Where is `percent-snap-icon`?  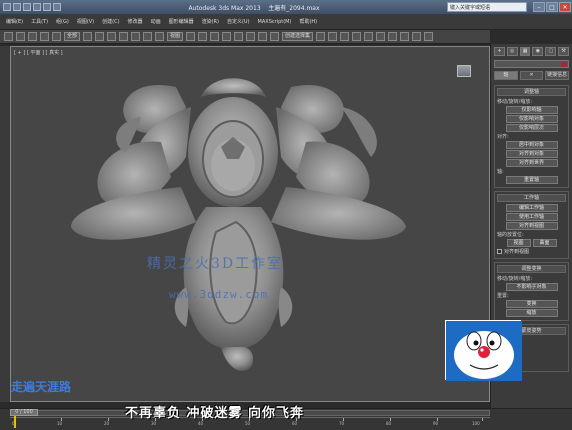
percent-snap-icon is located at coordinates (251, 36).